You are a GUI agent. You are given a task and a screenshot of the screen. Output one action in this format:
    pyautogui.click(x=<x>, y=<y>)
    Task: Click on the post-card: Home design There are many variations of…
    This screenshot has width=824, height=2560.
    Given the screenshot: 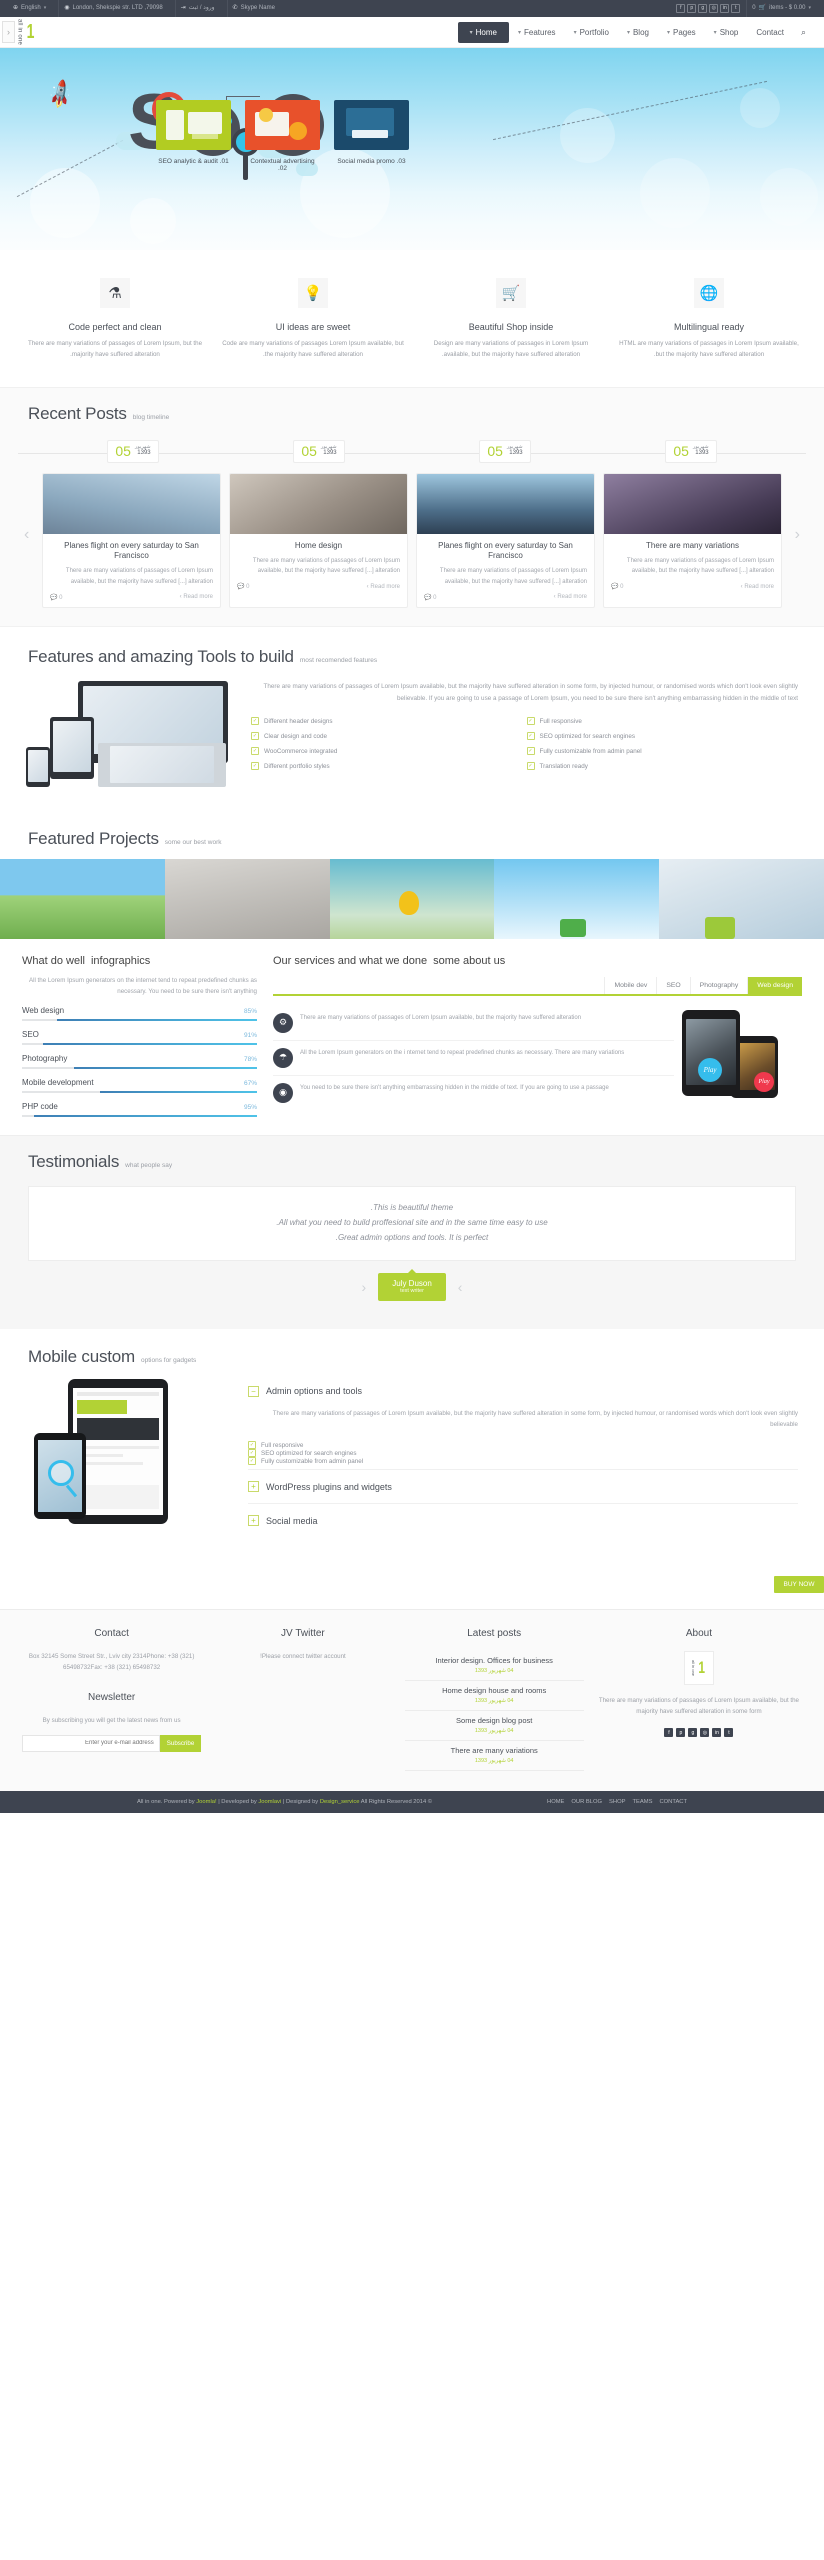 What is the action you would take?
    pyautogui.click(x=318, y=540)
    